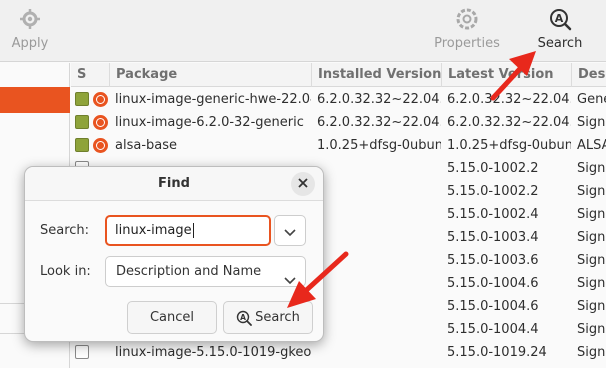 Image resolution: width=606 pixels, height=368 pixels. I want to click on apply-button: Apply, so click(30, 28).